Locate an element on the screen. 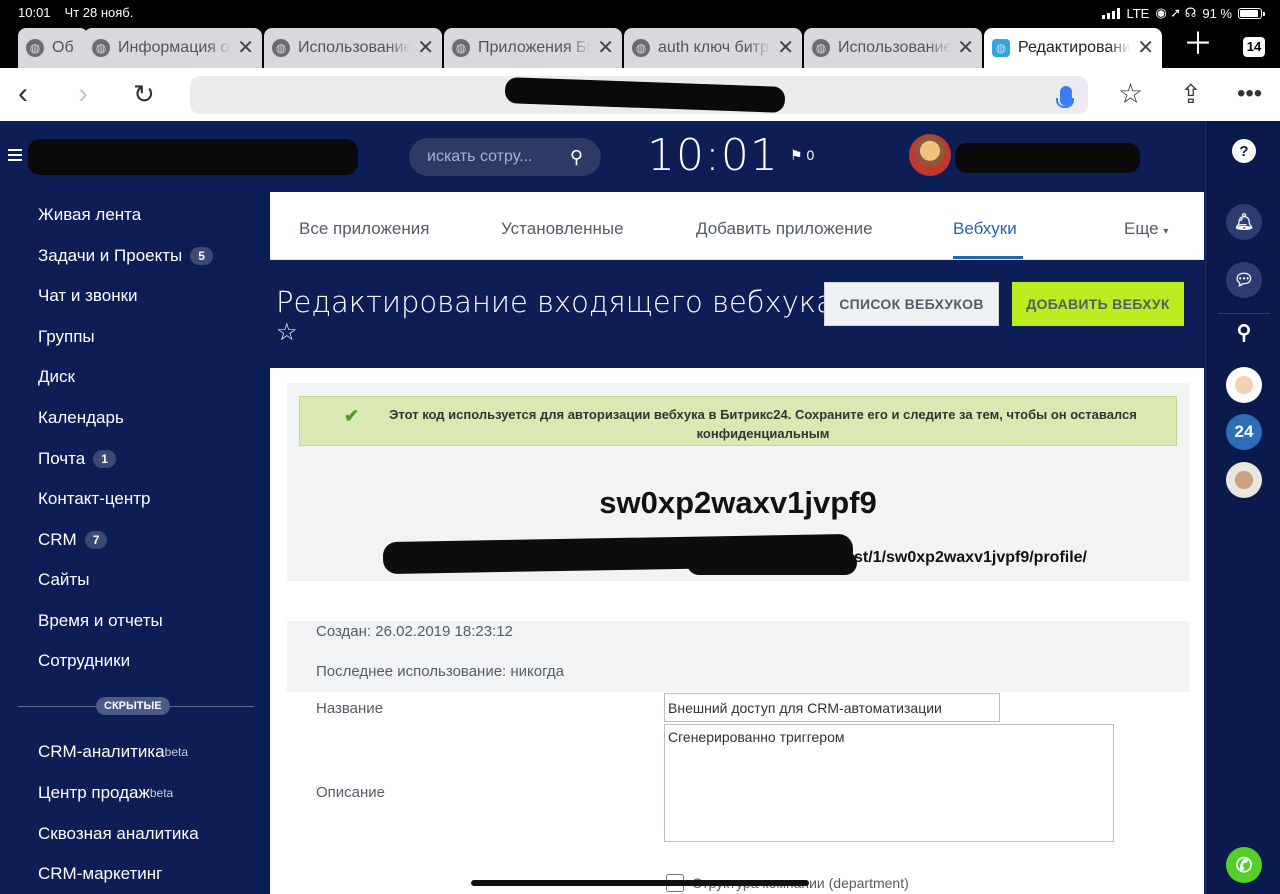 The width and height of the screenshot is (1280, 894). help-icon: ? is located at coordinates (1244, 151).